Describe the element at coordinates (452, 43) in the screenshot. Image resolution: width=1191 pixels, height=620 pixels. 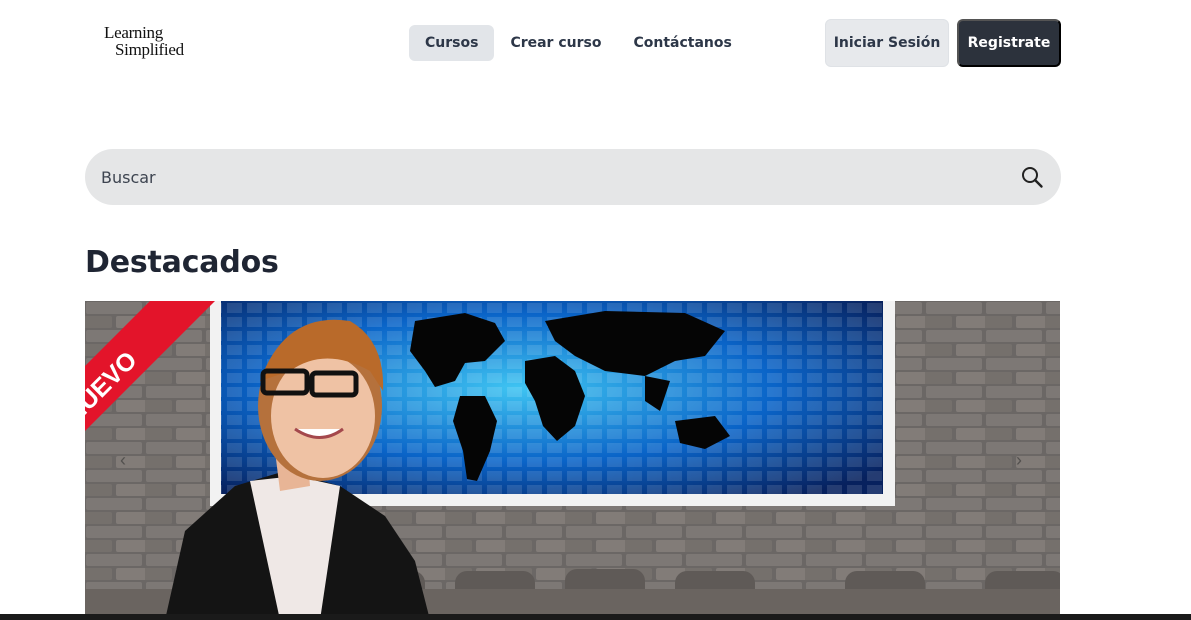
I see `nav-item-cursos: Cursos` at that location.